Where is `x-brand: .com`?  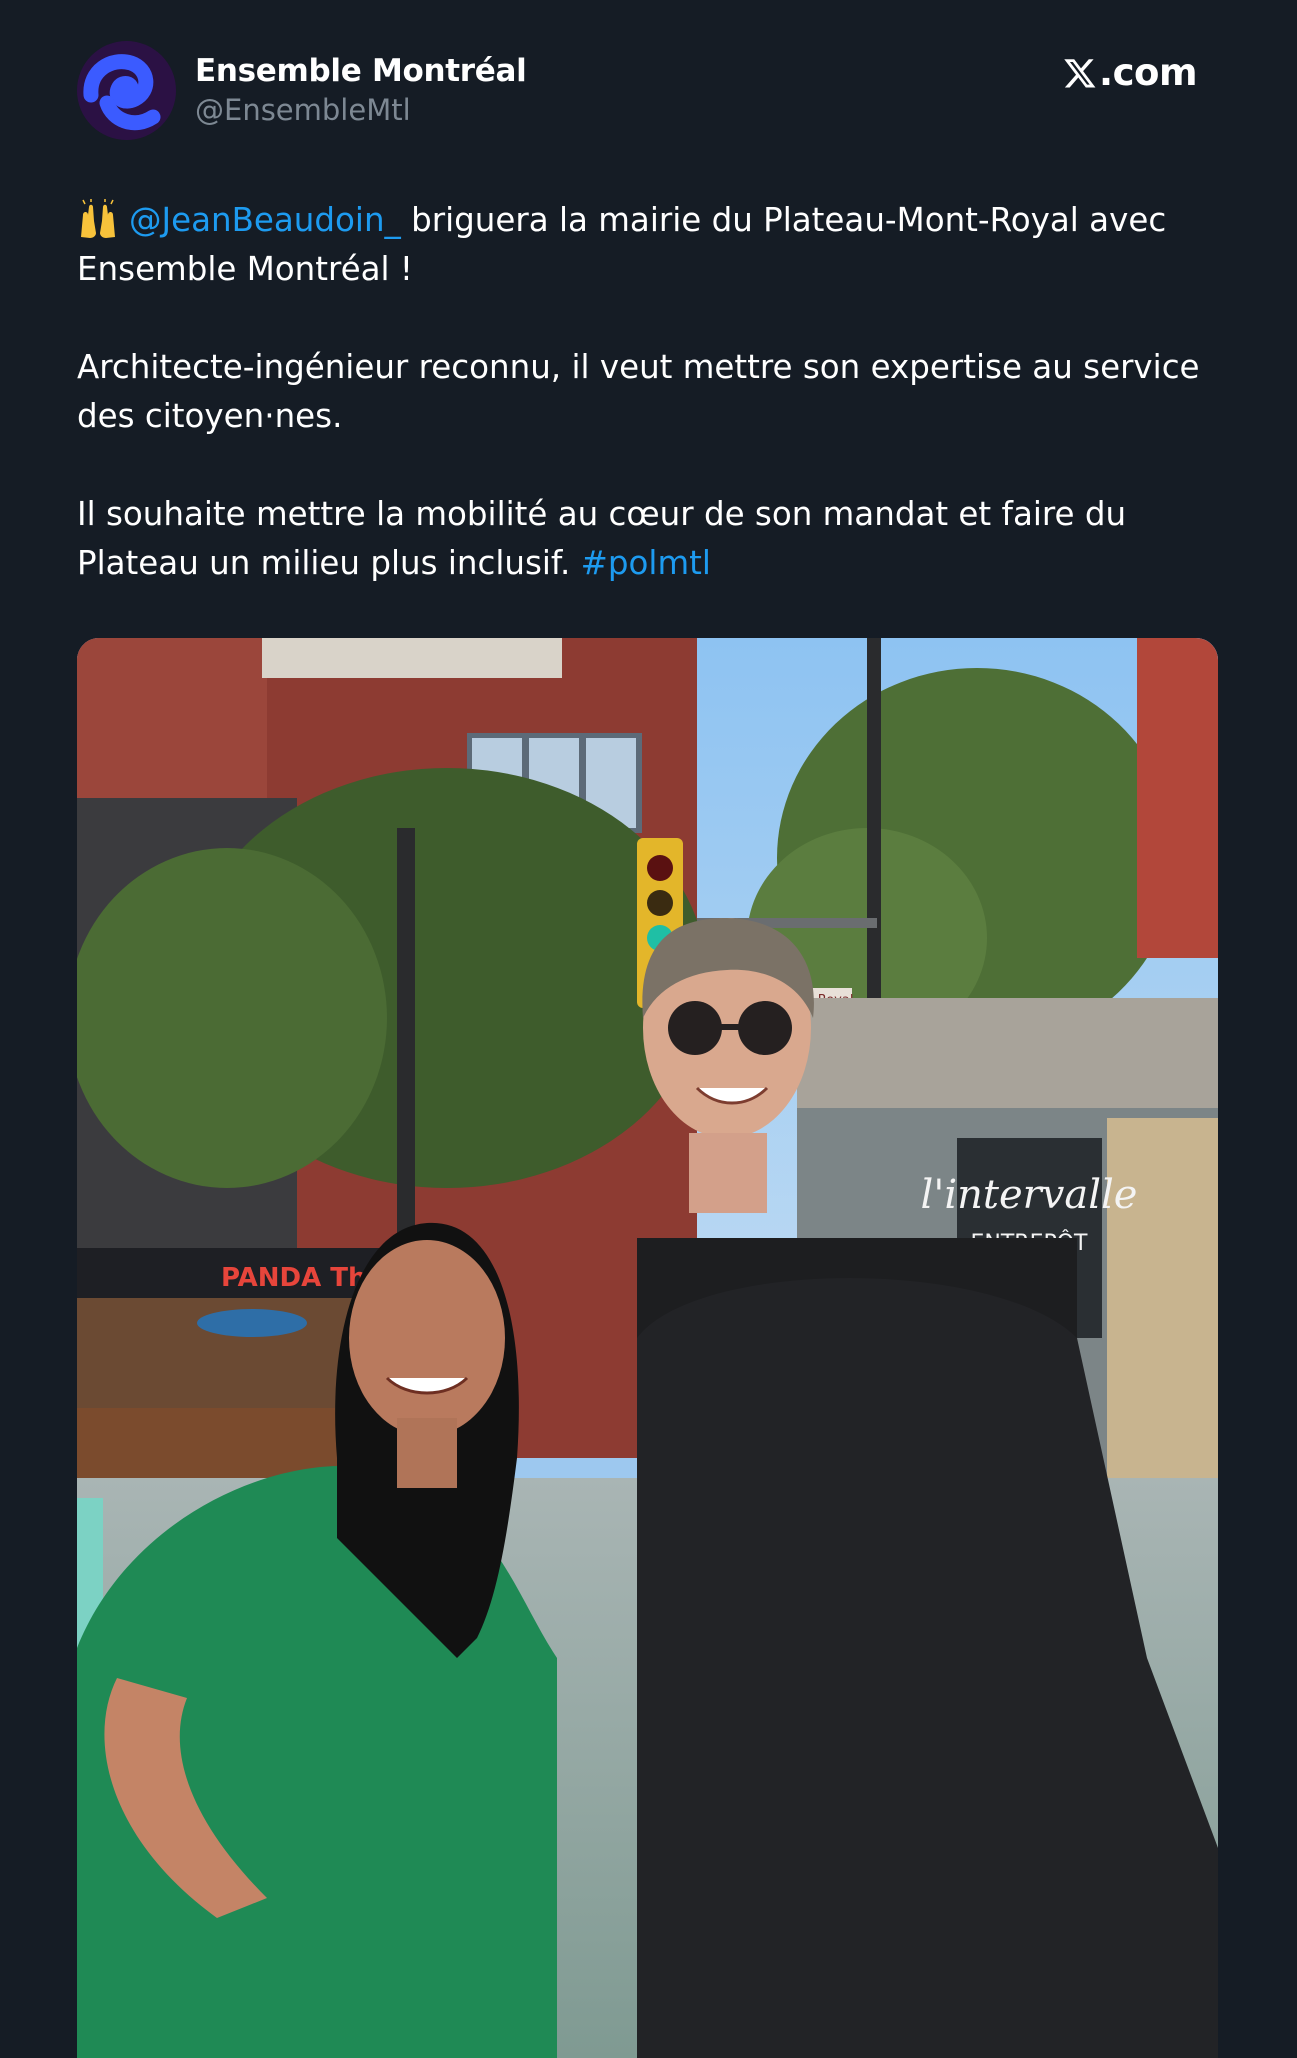
x-brand: .com is located at coordinates (1130, 72).